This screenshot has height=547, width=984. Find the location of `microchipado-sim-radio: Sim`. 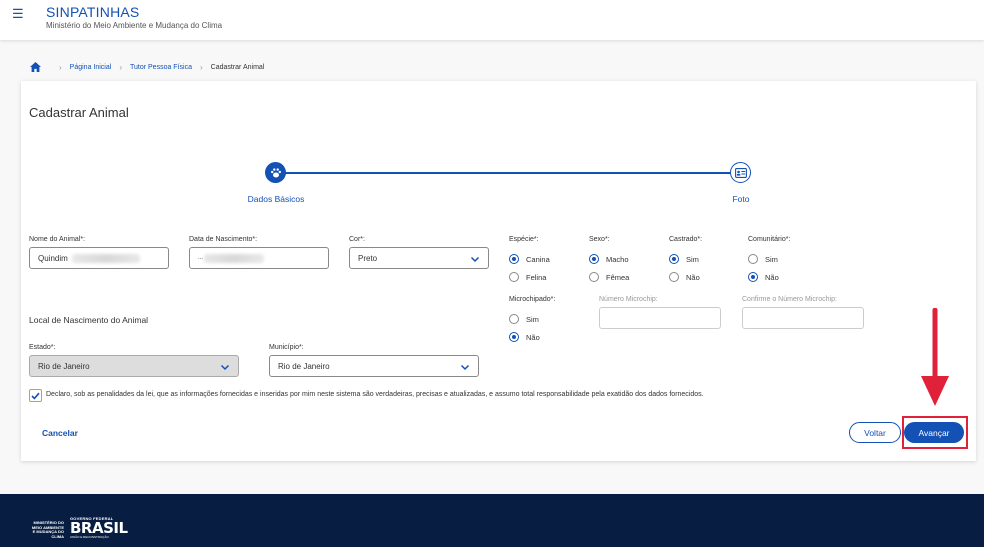

microchipado-sim-radio: Sim is located at coordinates (524, 319).